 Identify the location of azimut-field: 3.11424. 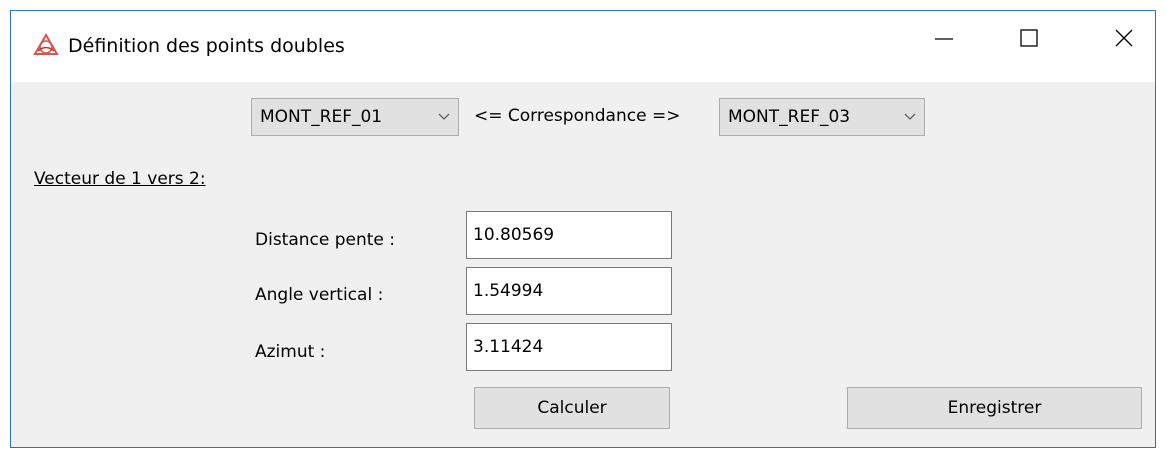
(569, 347).